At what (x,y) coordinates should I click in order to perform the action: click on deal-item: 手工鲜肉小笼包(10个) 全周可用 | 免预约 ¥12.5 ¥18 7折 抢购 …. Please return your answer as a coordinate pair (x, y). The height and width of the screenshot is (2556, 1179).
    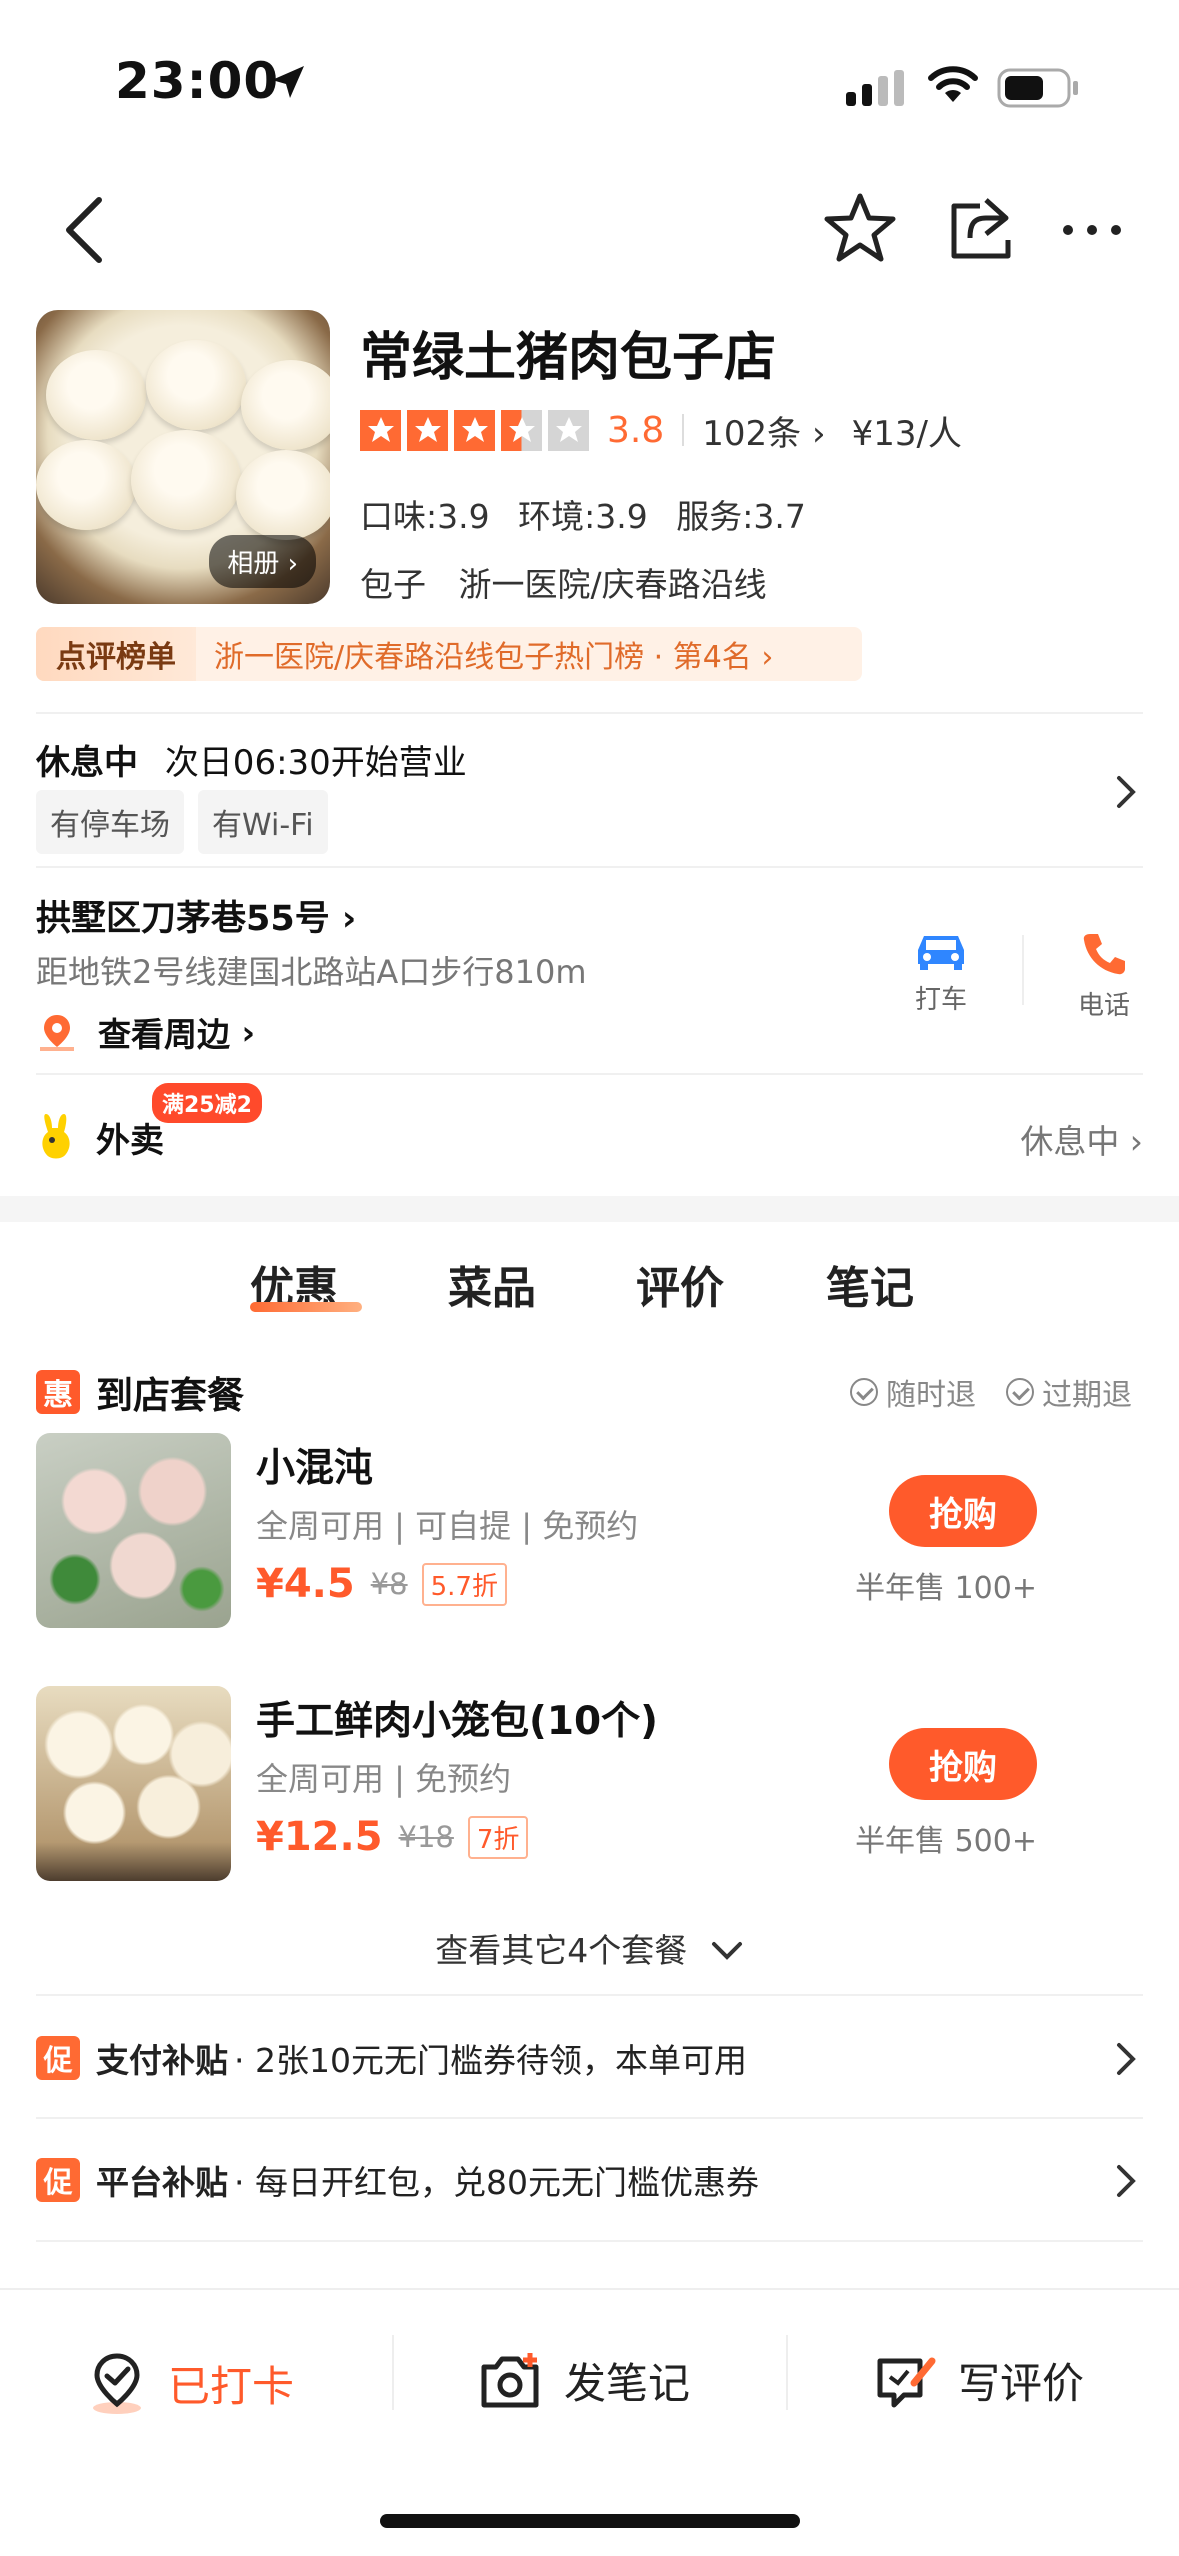
    Looking at the image, I should click on (589, 1786).